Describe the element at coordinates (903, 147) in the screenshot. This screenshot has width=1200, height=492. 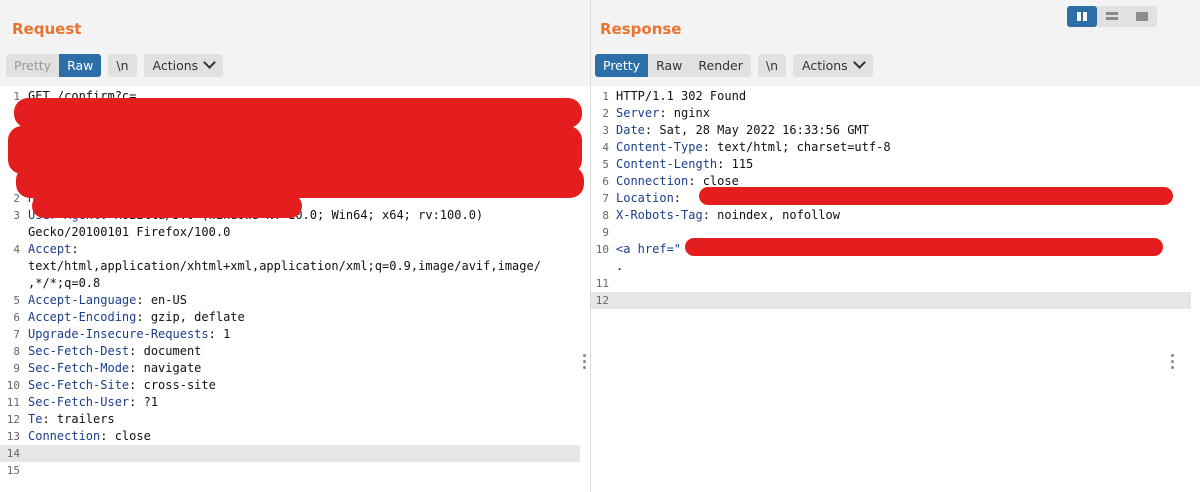
I see `line-text: Content-Type: text/html; charset=utf-8` at that location.